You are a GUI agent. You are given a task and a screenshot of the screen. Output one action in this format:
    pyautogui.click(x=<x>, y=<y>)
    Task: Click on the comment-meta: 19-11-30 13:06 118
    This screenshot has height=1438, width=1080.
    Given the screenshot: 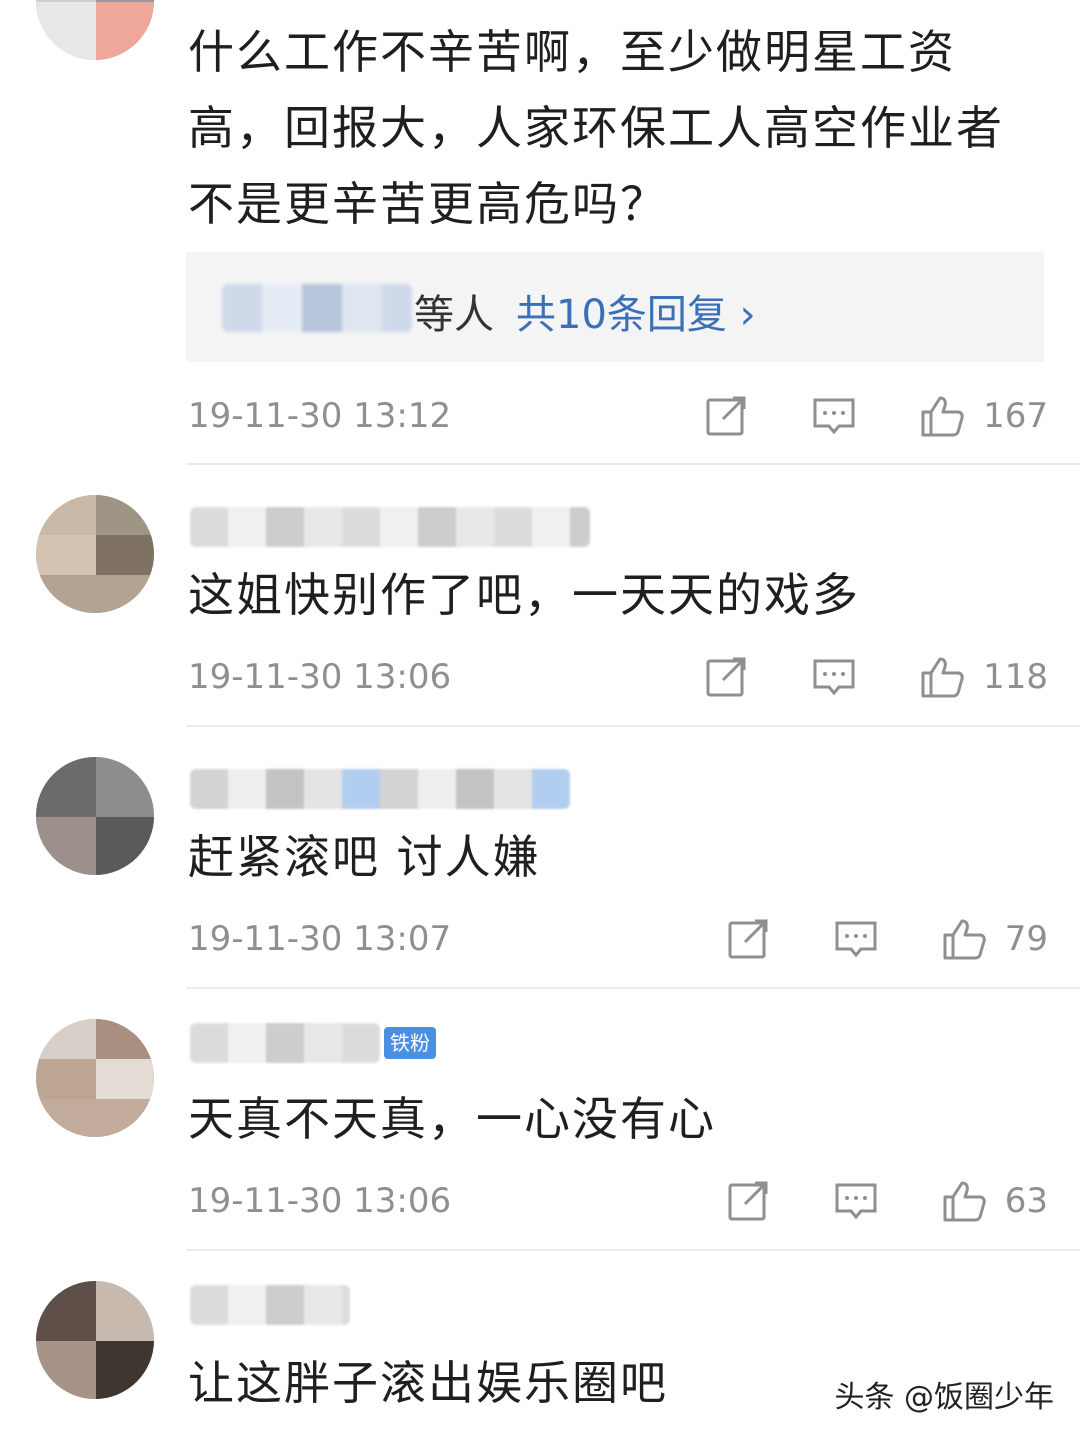 What is the action you would take?
    pyautogui.click(x=618, y=677)
    